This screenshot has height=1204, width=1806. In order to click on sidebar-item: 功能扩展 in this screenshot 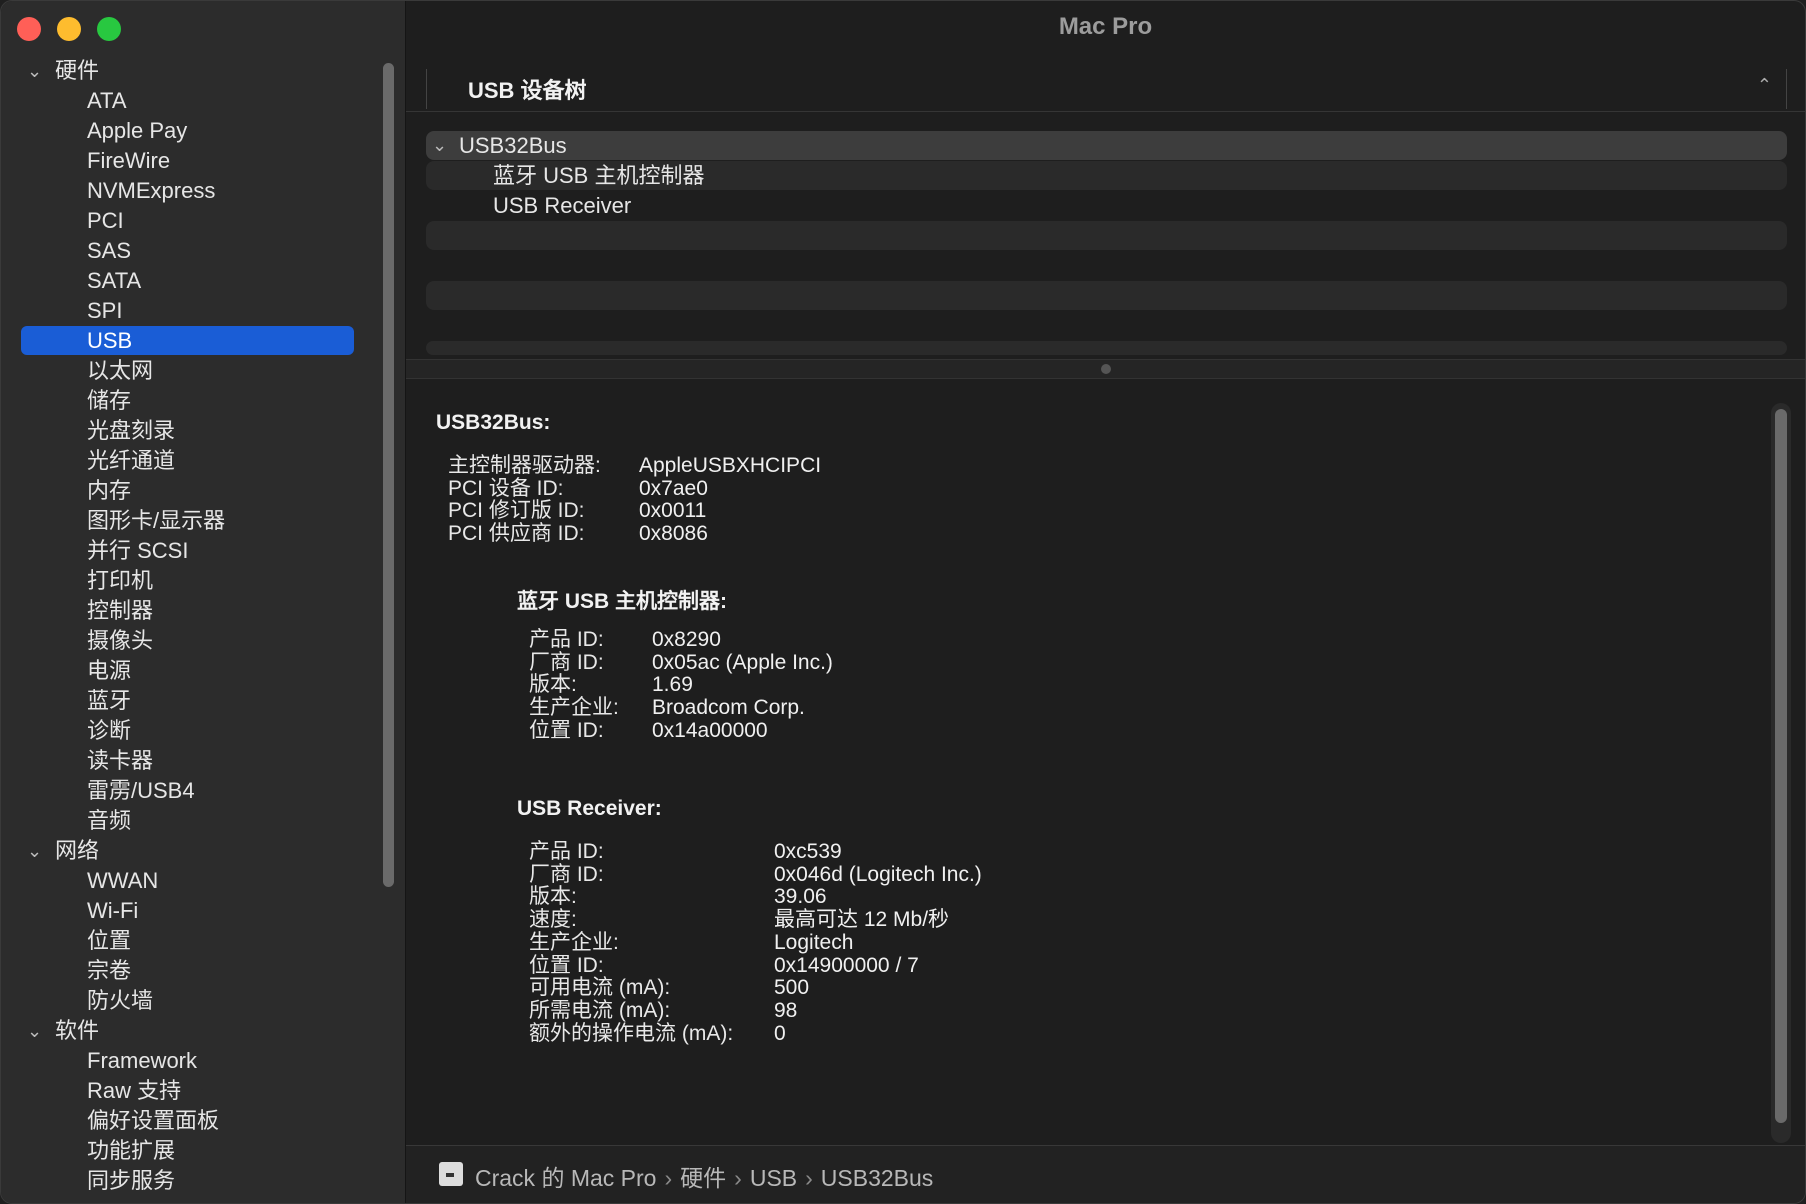, I will do `click(186, 1151)`.